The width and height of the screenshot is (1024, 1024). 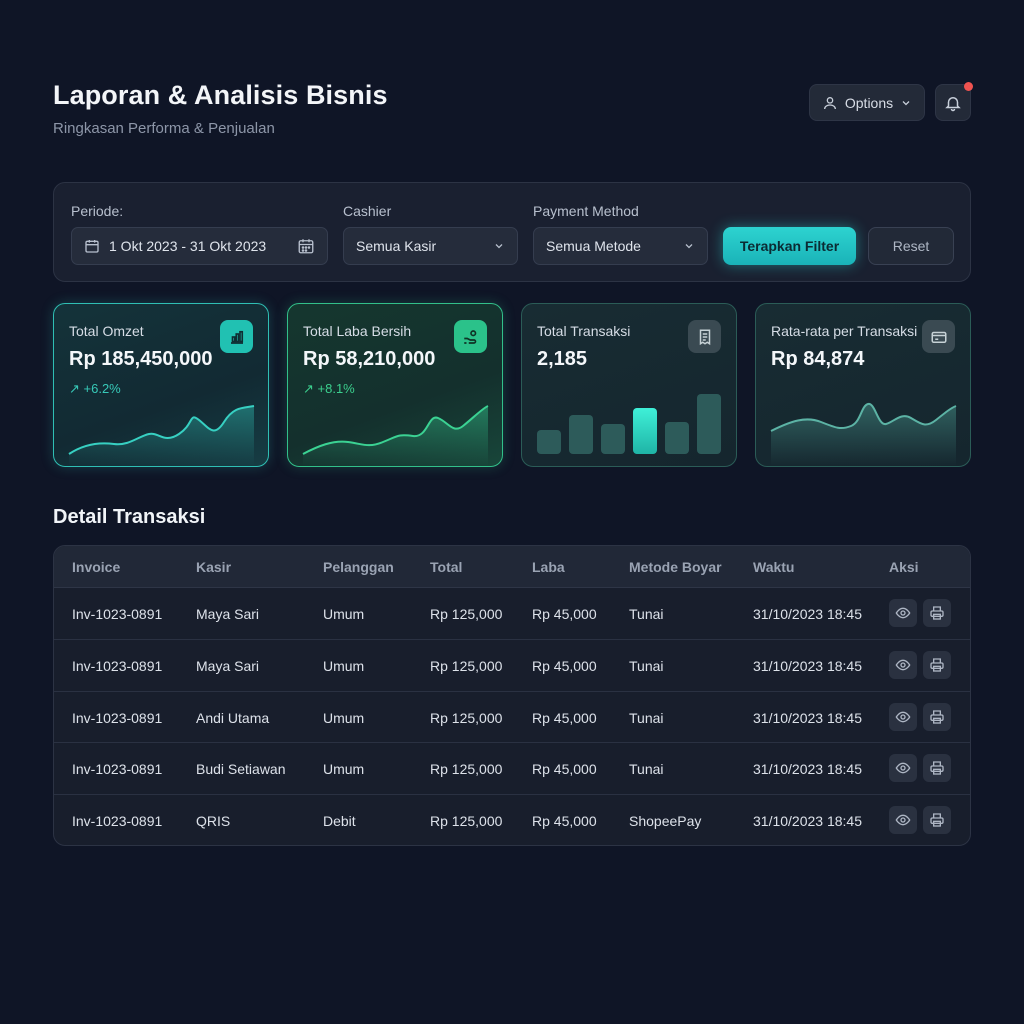 I want to click on bar-chart-icon, so click(x=236, y=336).